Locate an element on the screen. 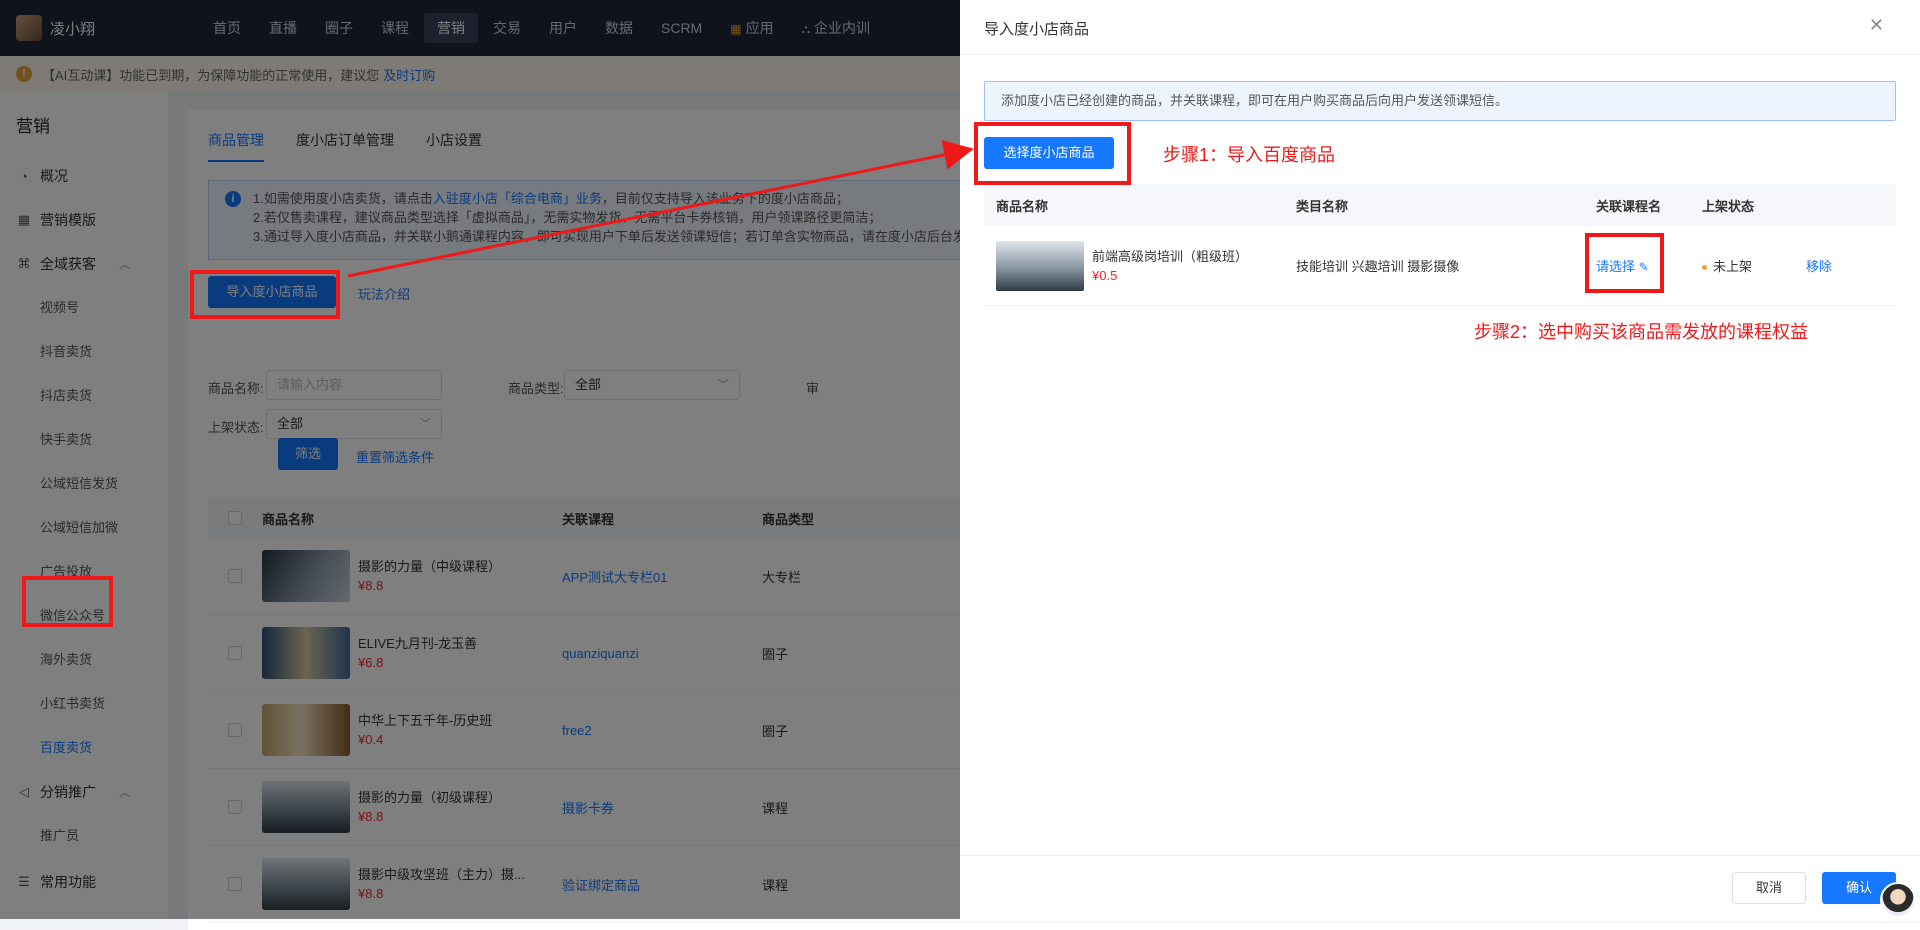 Image resolution: width=1920 pixels, height=930 pixels. drawer-title: 导入度小店商品 is located at coordinates (1037, 29).